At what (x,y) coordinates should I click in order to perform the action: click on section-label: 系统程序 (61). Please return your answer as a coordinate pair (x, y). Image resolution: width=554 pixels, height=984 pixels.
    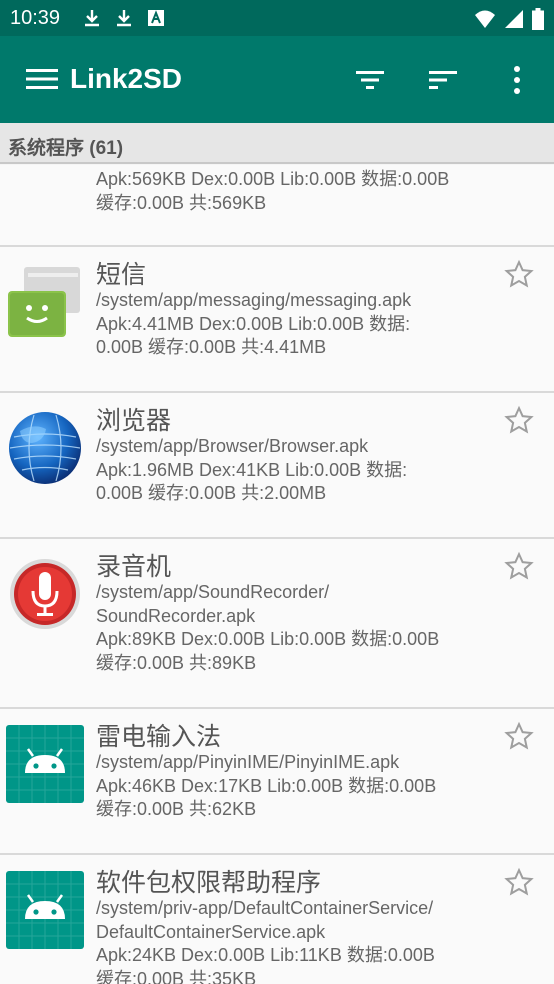
    Looking at the image, I should click on (66, 148).